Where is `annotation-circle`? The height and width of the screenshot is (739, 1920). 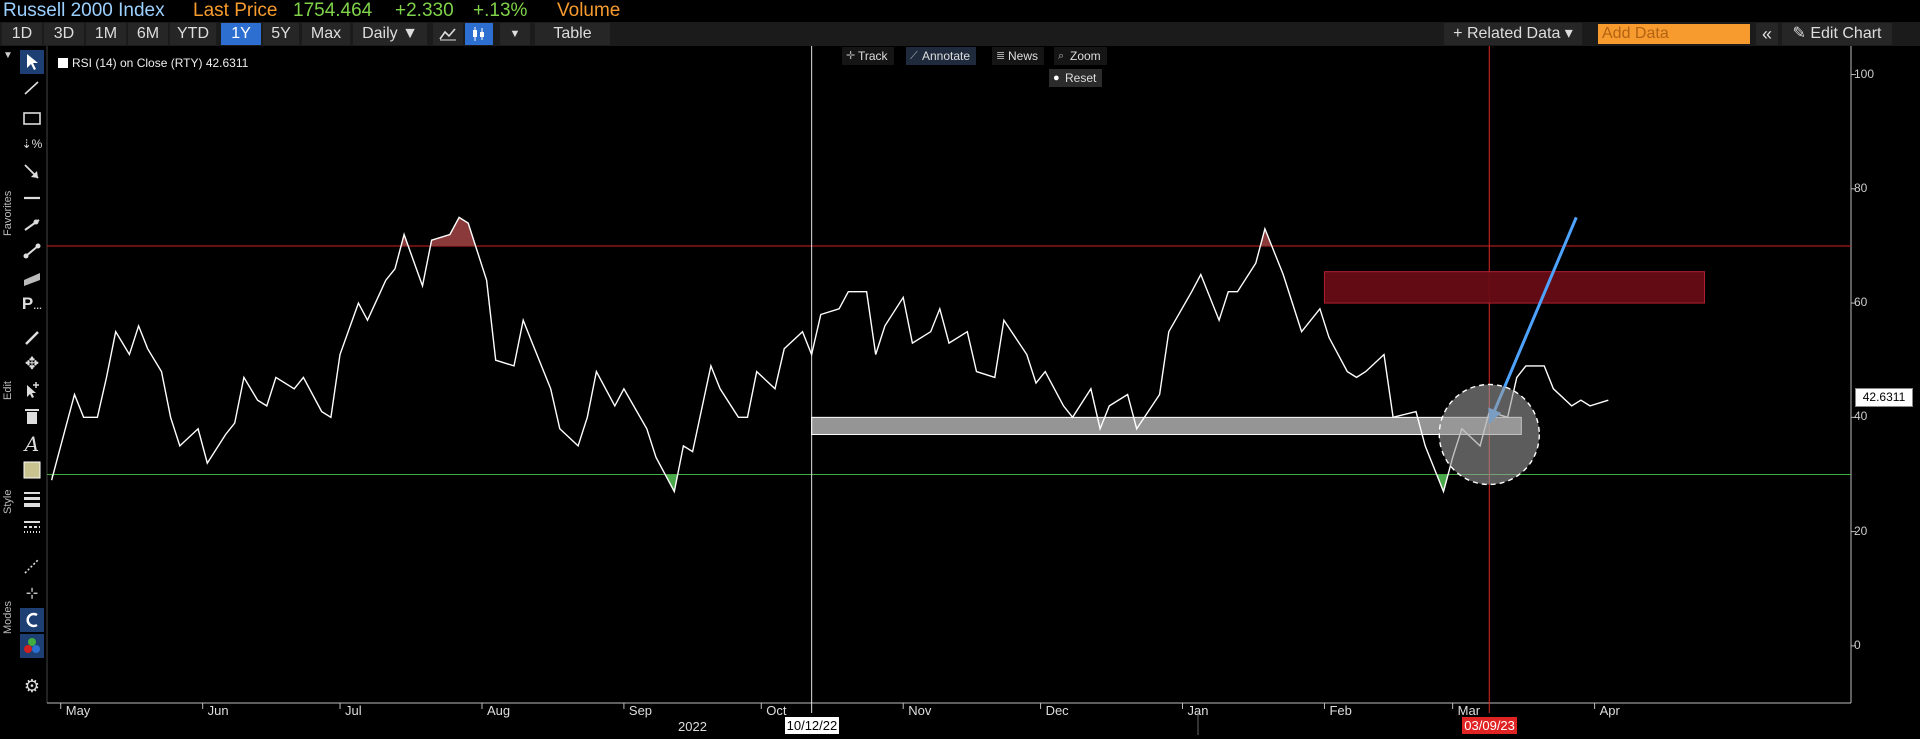 annotation-circle is located at coordinates (1489, 434).